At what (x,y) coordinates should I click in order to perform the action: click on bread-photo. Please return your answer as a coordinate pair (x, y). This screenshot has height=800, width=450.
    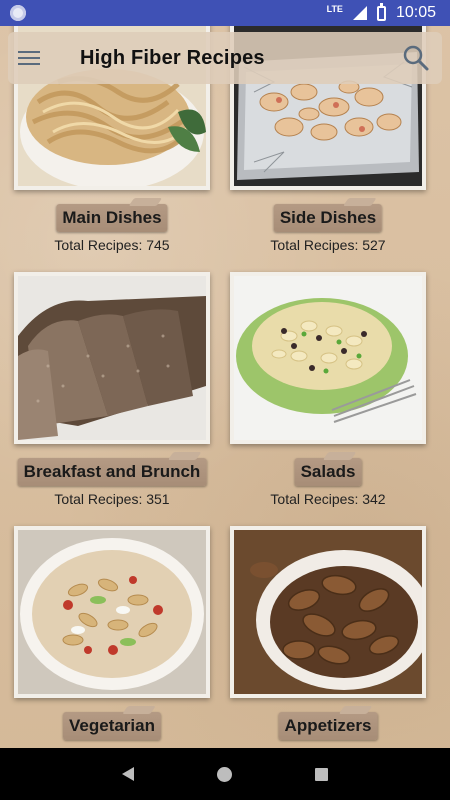
    Looking at the image, I should click on (112, 358).